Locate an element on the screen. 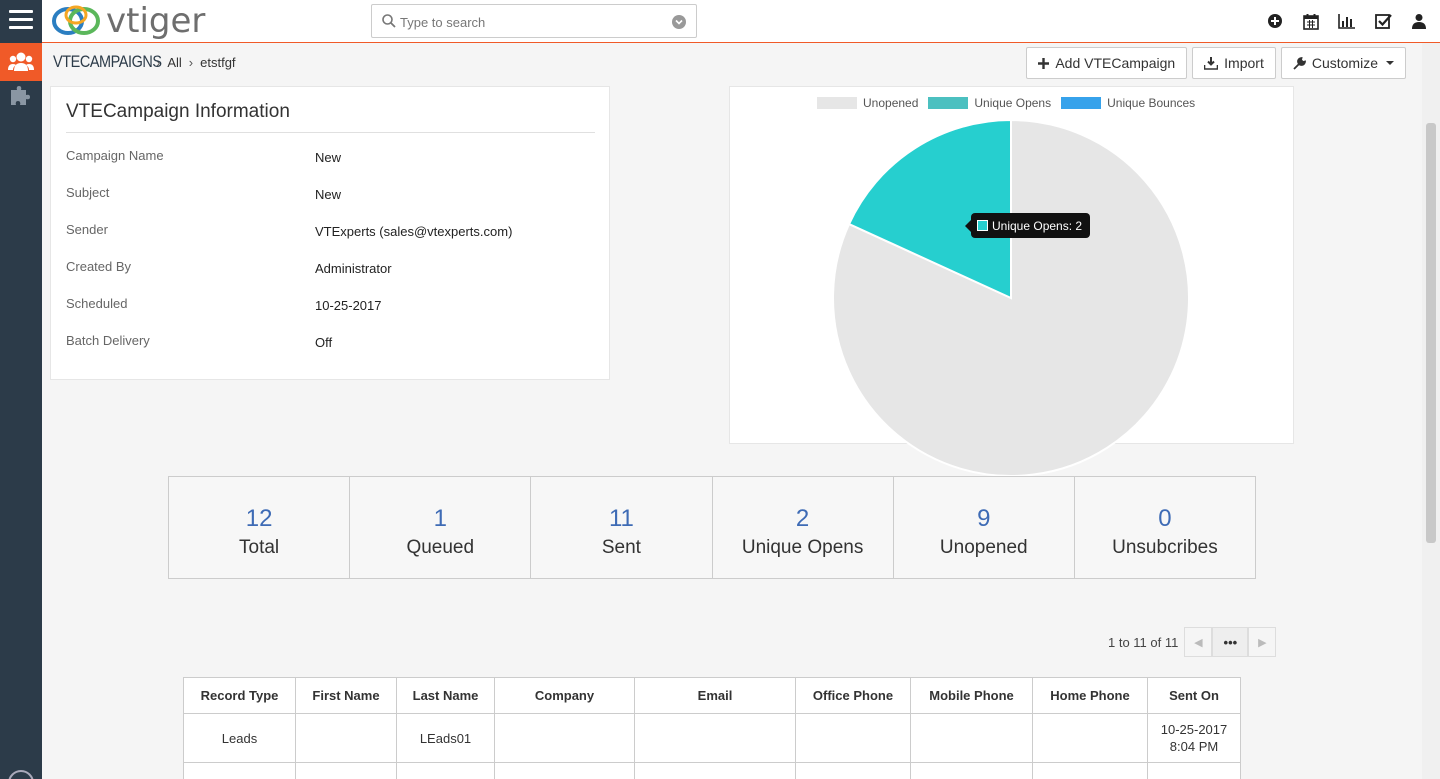 Image resolution: width=1440 pixels, height=779 pixels. global-search is located at coordinates (534, 21).